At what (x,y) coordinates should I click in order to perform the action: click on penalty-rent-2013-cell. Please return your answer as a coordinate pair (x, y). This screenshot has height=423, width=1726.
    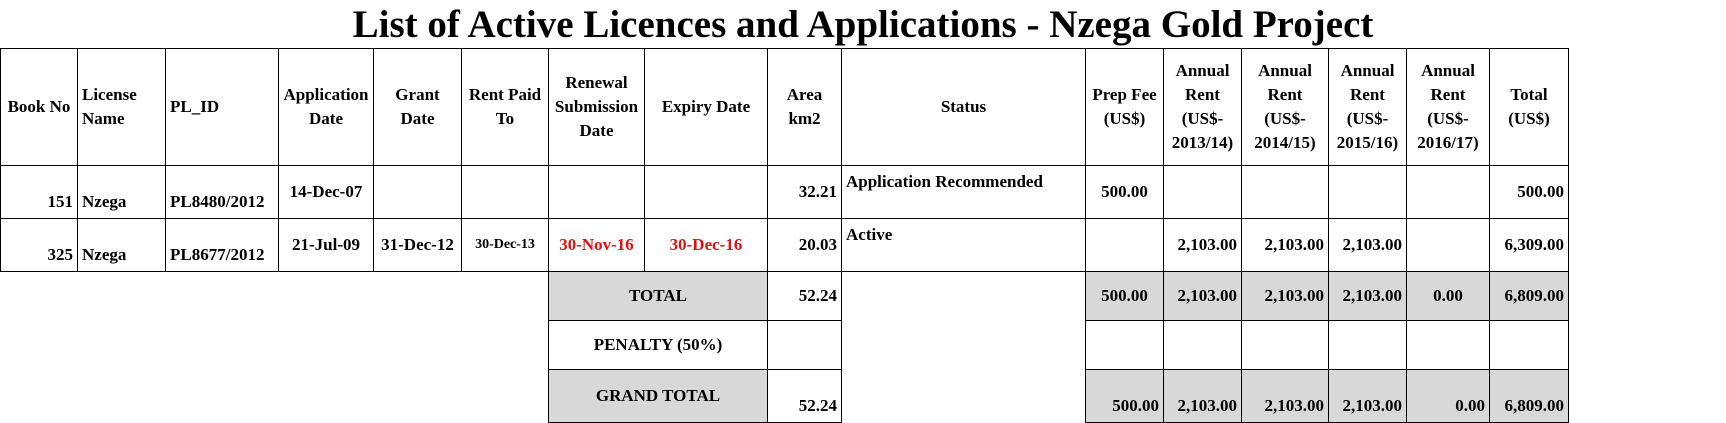
    Looking at the image, I should click on (1202, 345).